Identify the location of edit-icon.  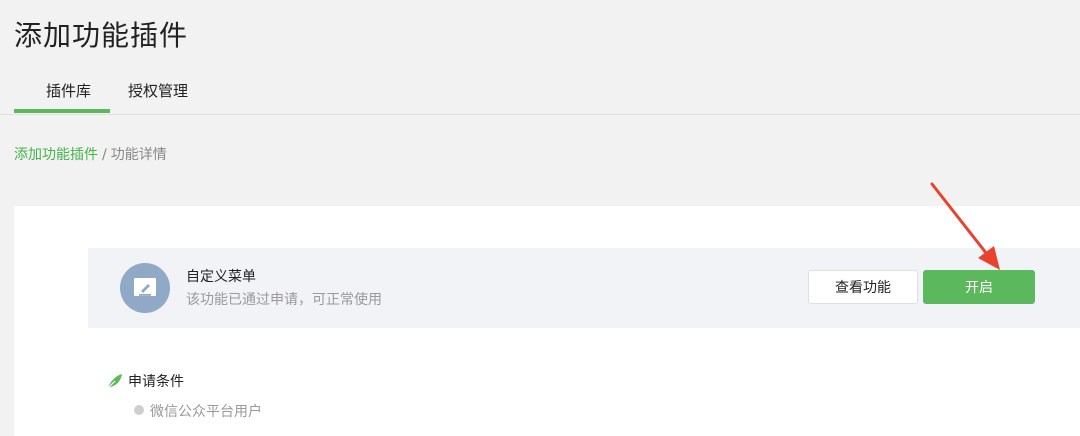
(145, 287).